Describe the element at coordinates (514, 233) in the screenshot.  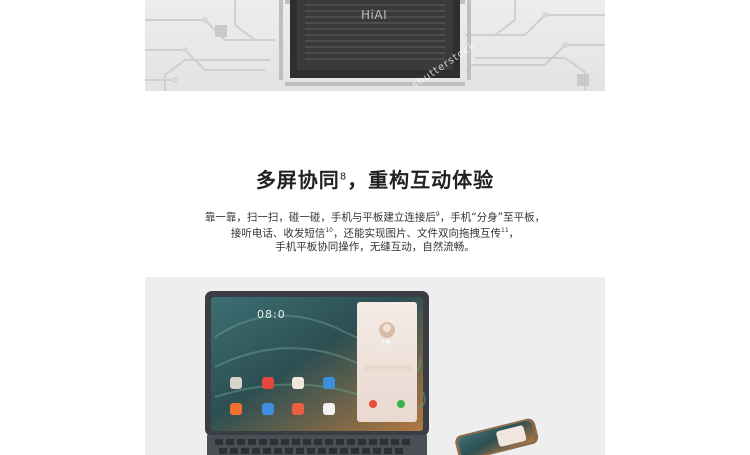
I see `description-line-2-after: ，` at that location.